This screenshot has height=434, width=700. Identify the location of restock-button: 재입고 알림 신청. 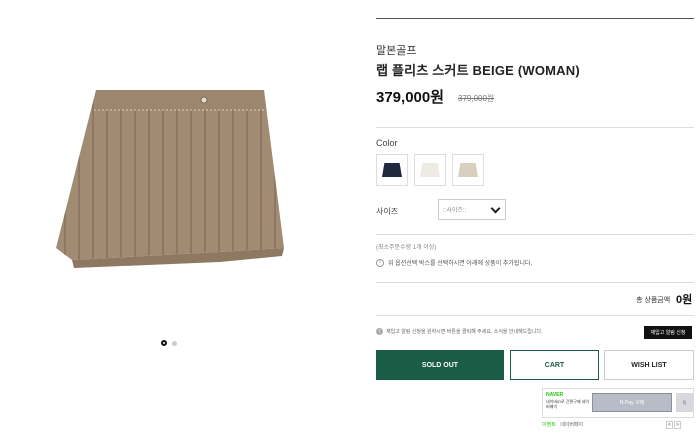
(668, 332).